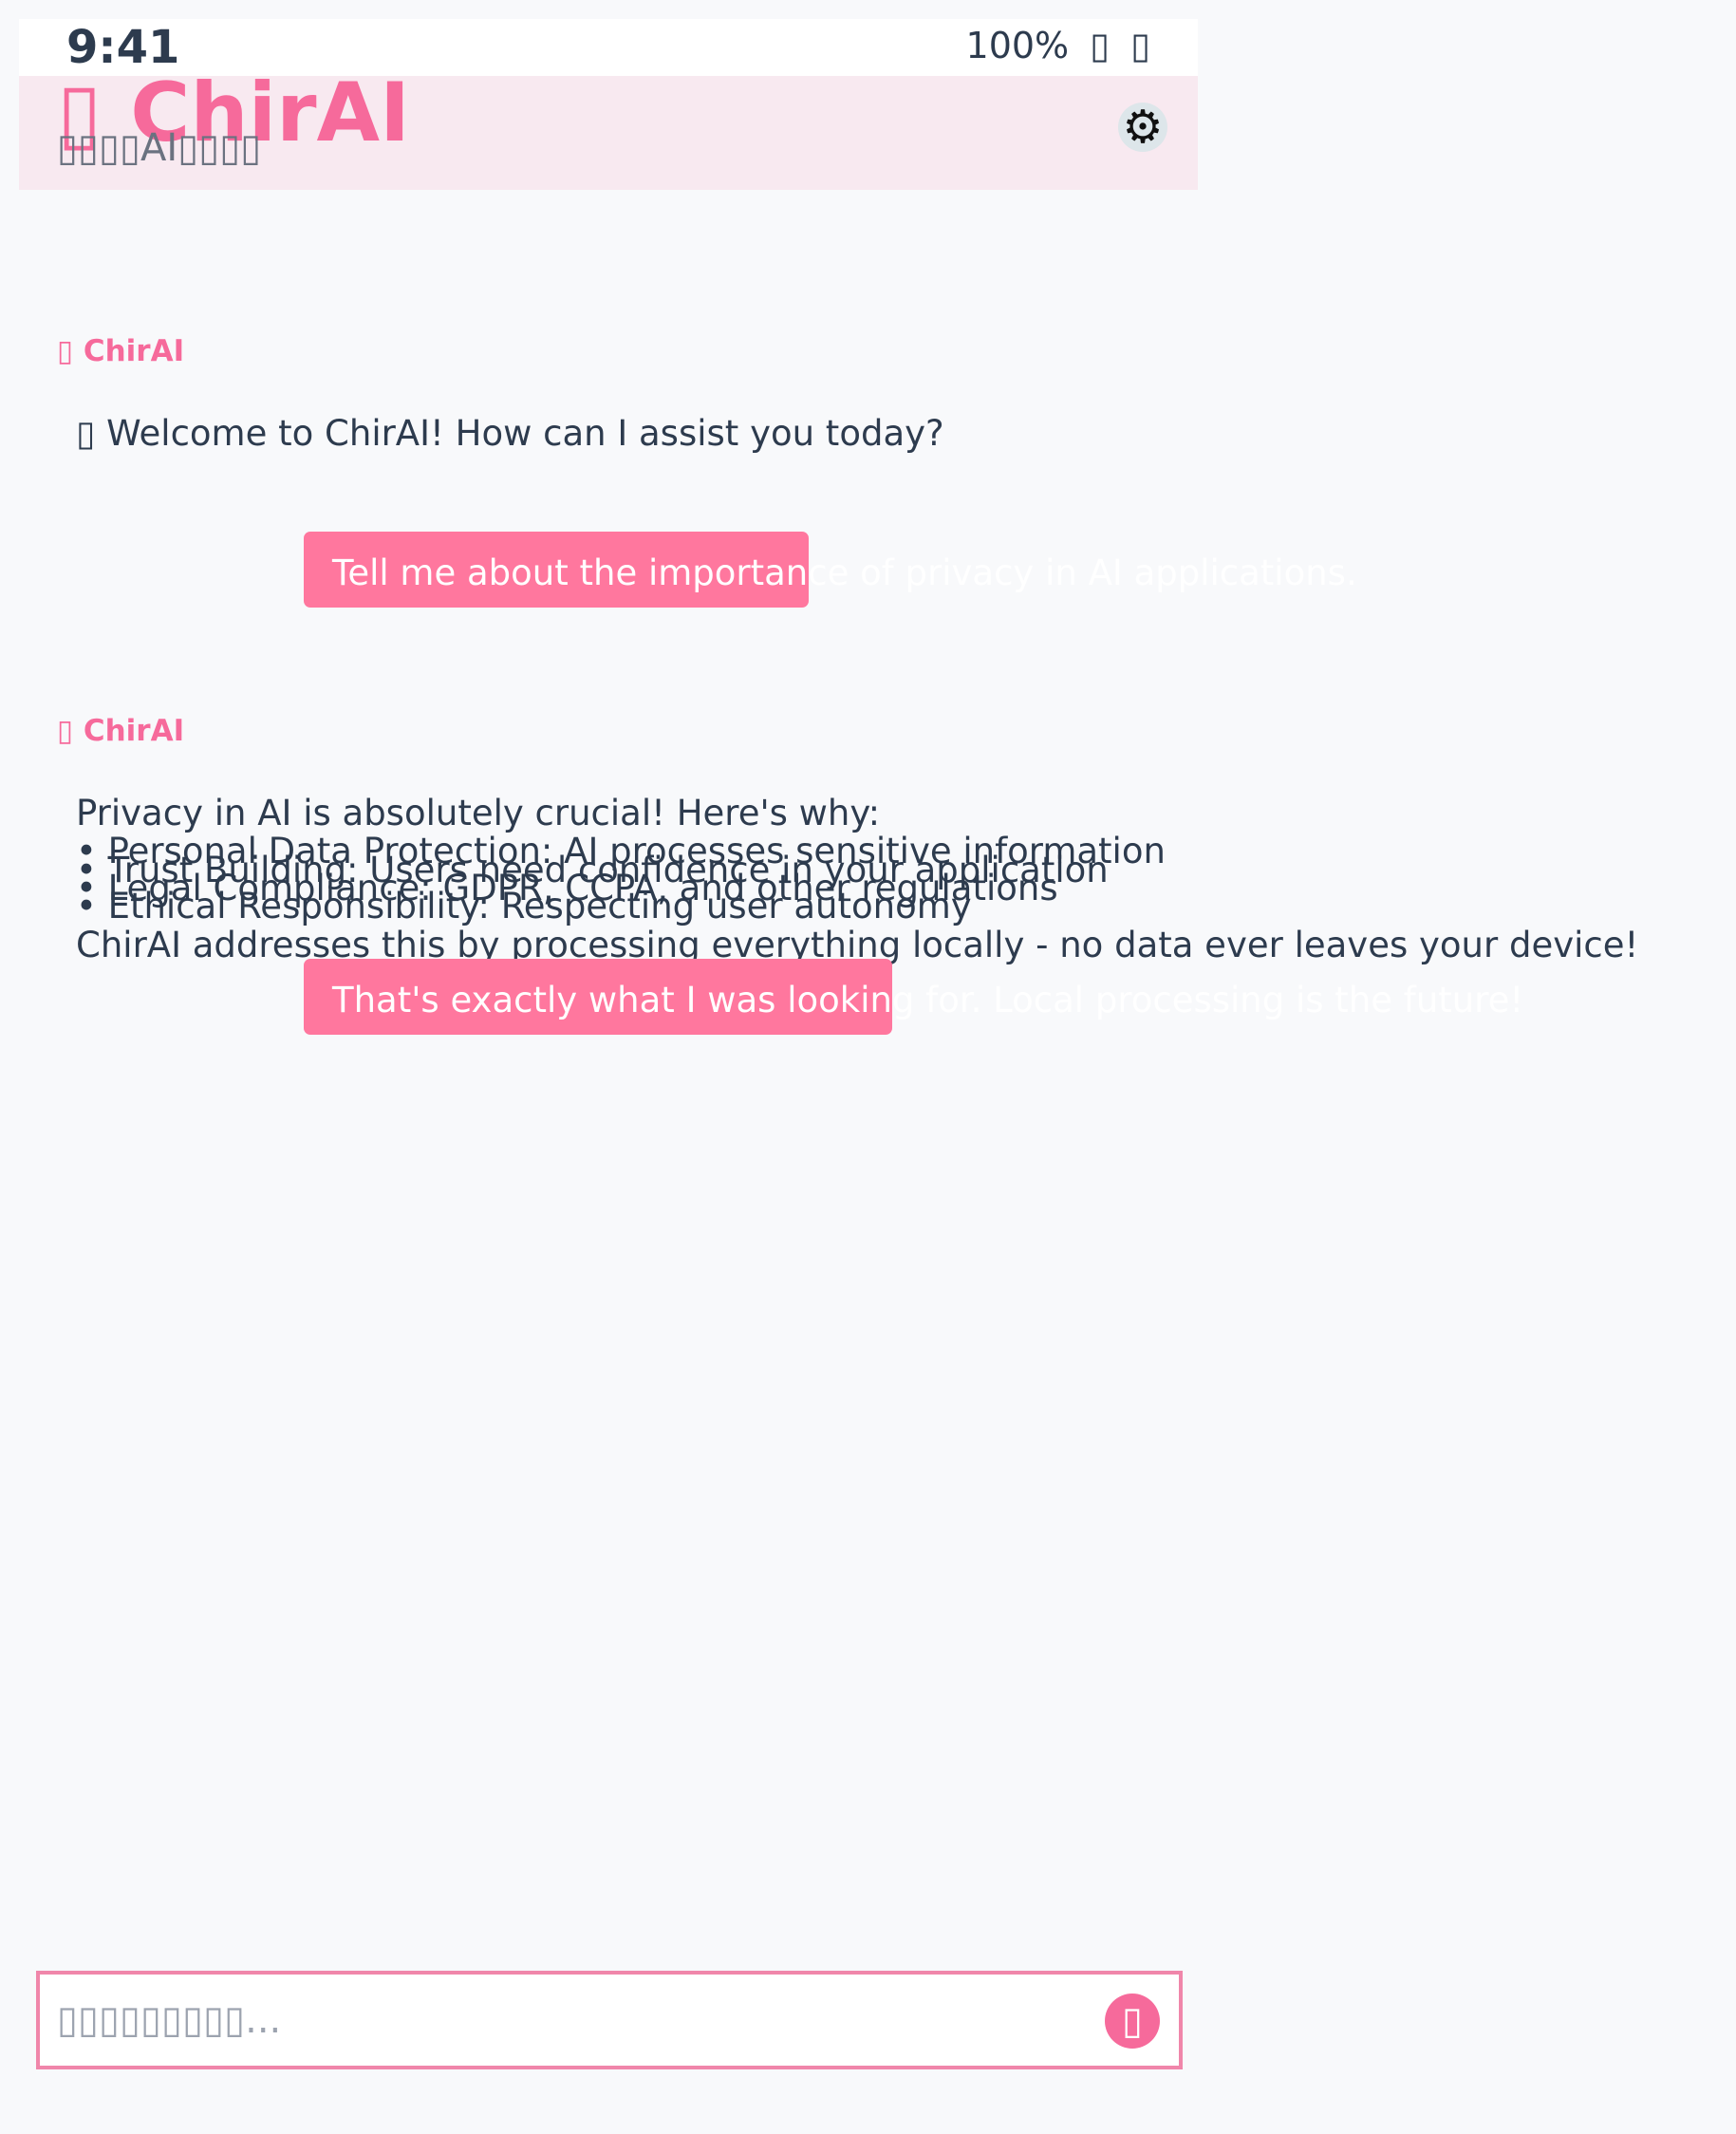 The image size is (1736, 2134). What do you see at coordinates (1018, 45) in the screenshot?
I see `battery-level: 100%` at bounding box center [1018, 45].